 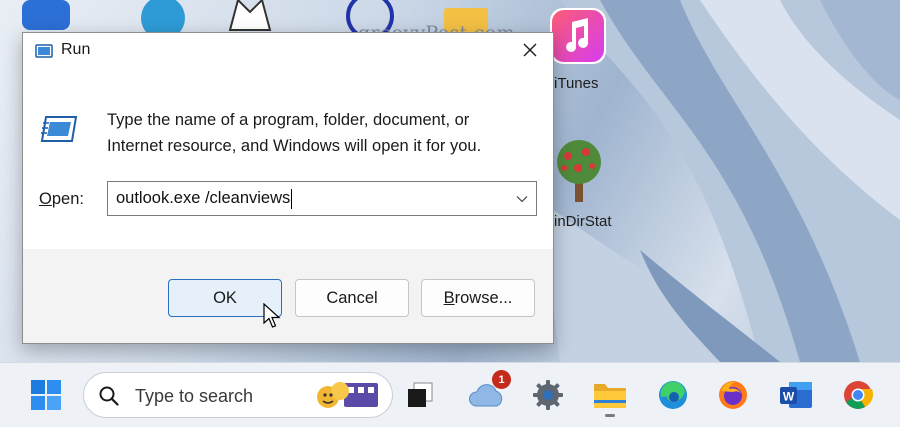 What do you see at coordinates (109, 396) in the screenshot?
I see `search-icon` at bounding box center [109, 396].